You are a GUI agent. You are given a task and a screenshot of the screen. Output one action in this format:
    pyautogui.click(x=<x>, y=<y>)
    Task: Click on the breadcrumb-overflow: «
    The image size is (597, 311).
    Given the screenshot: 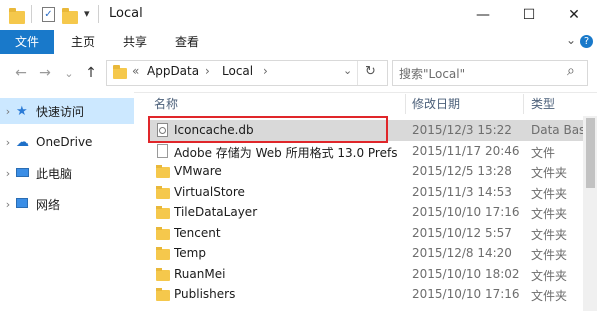 What is the action you would take?
    pyautogui.click(x=135, y=71)
    